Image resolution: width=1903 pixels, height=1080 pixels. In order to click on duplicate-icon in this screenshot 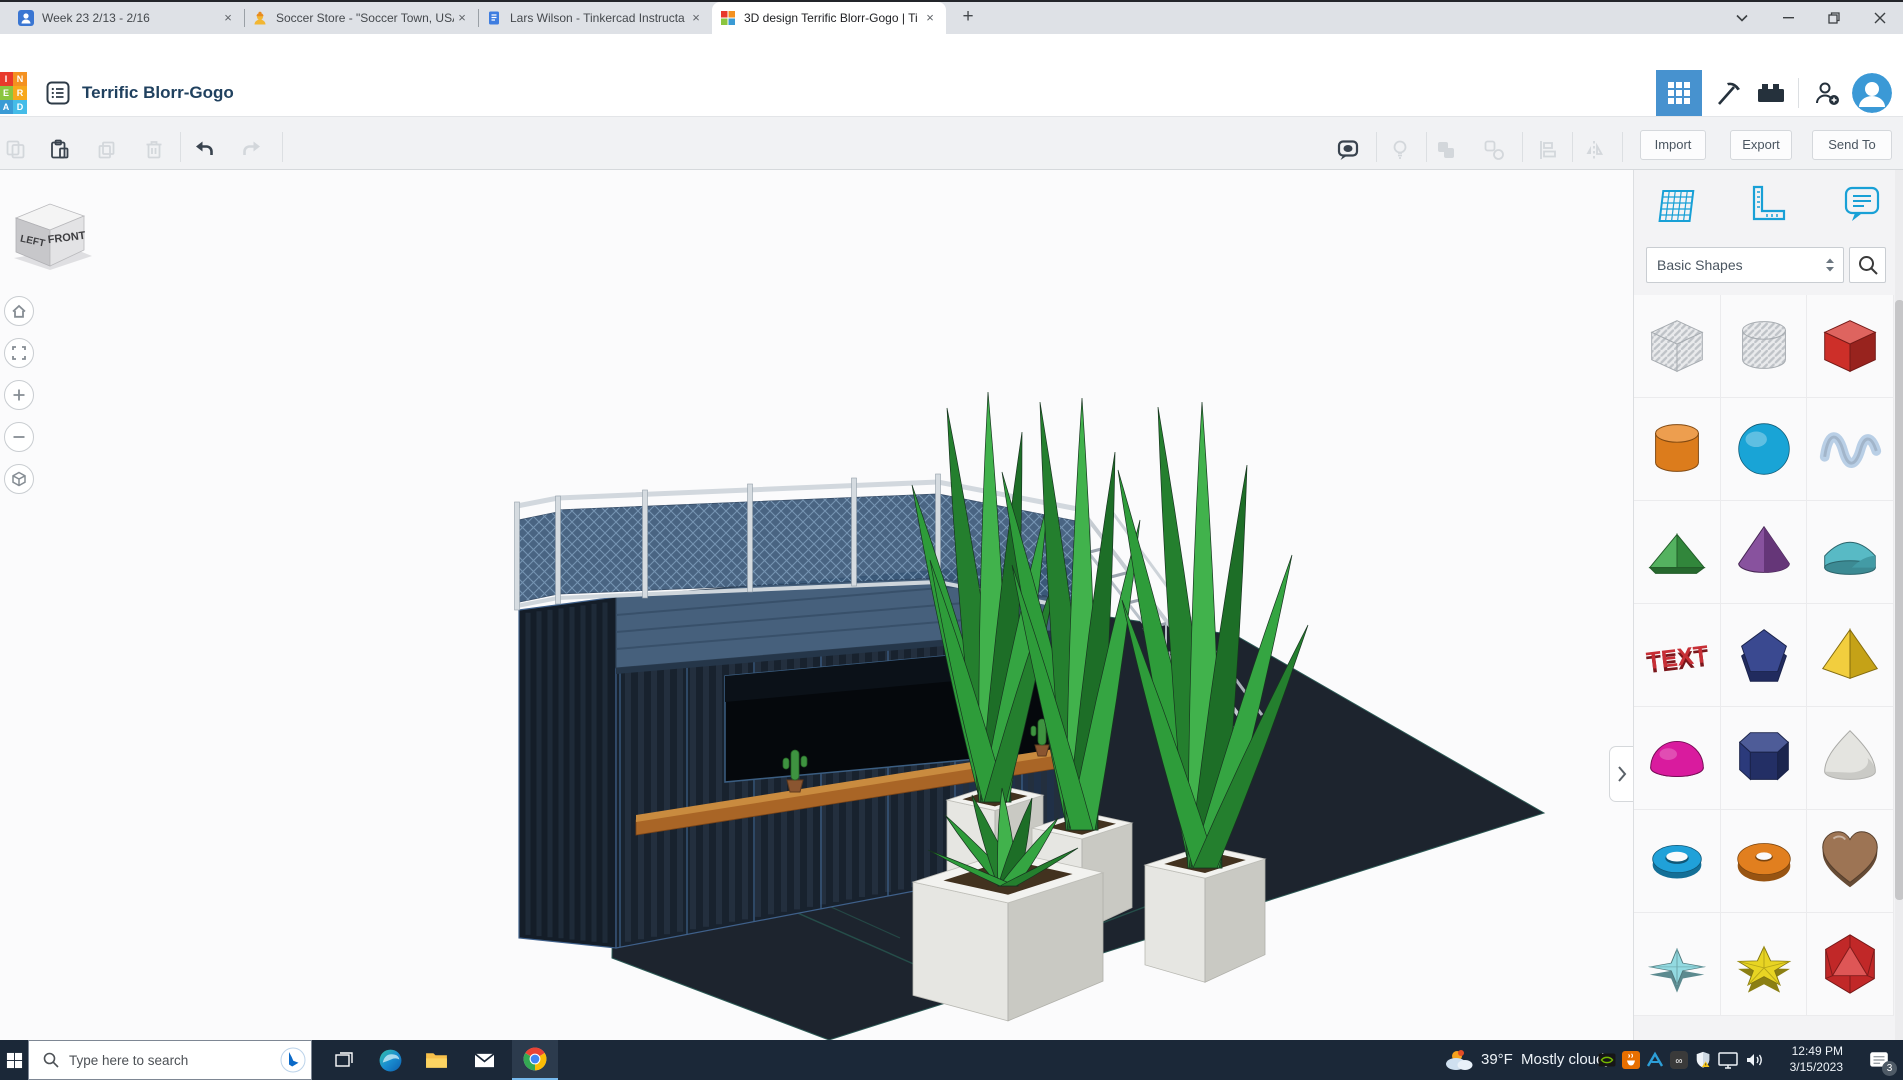, I will do `click(108, 150)`.